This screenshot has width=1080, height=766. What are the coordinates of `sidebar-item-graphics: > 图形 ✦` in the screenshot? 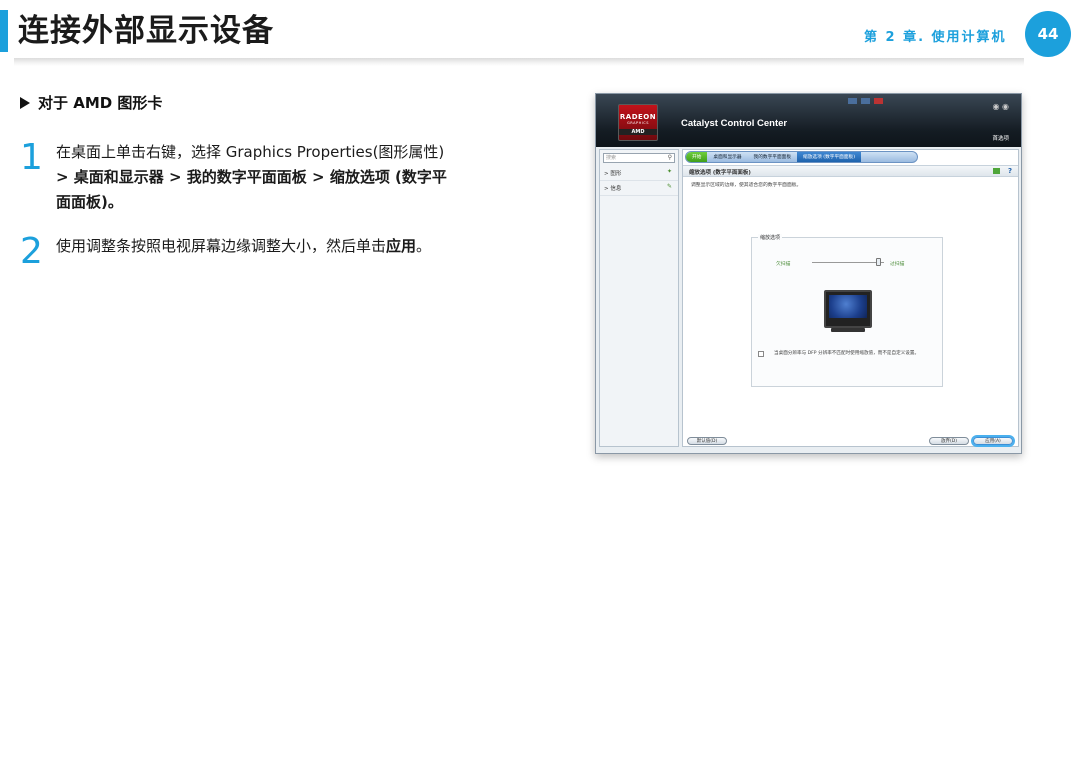 It's located at (639, 173).